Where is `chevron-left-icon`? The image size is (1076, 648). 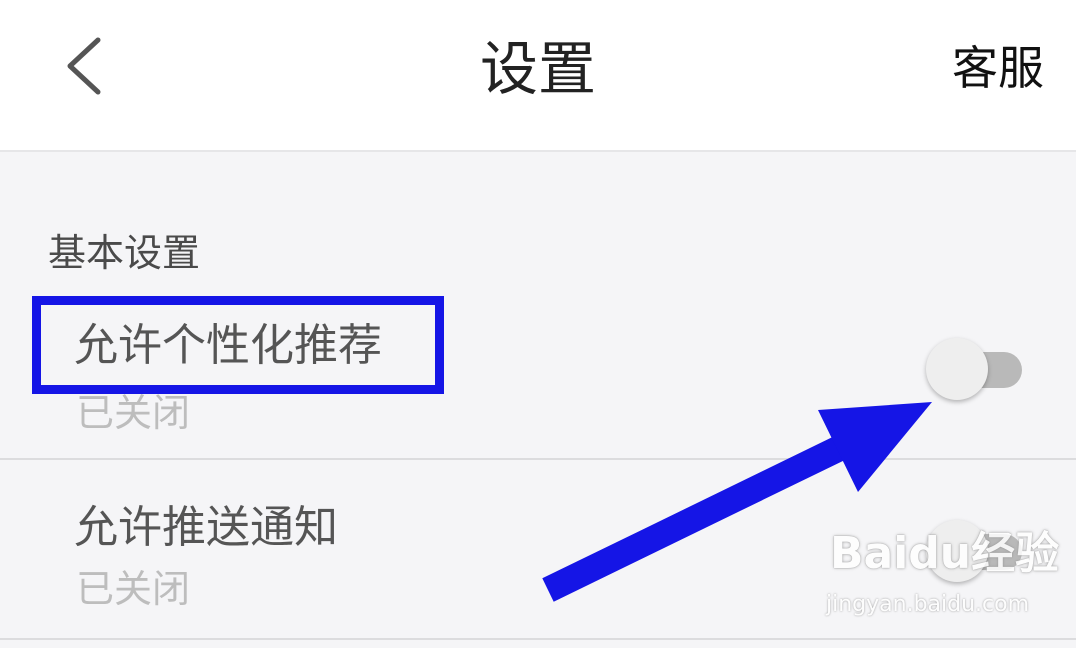 chevron-left-icon is located at coordinates (84, 66).